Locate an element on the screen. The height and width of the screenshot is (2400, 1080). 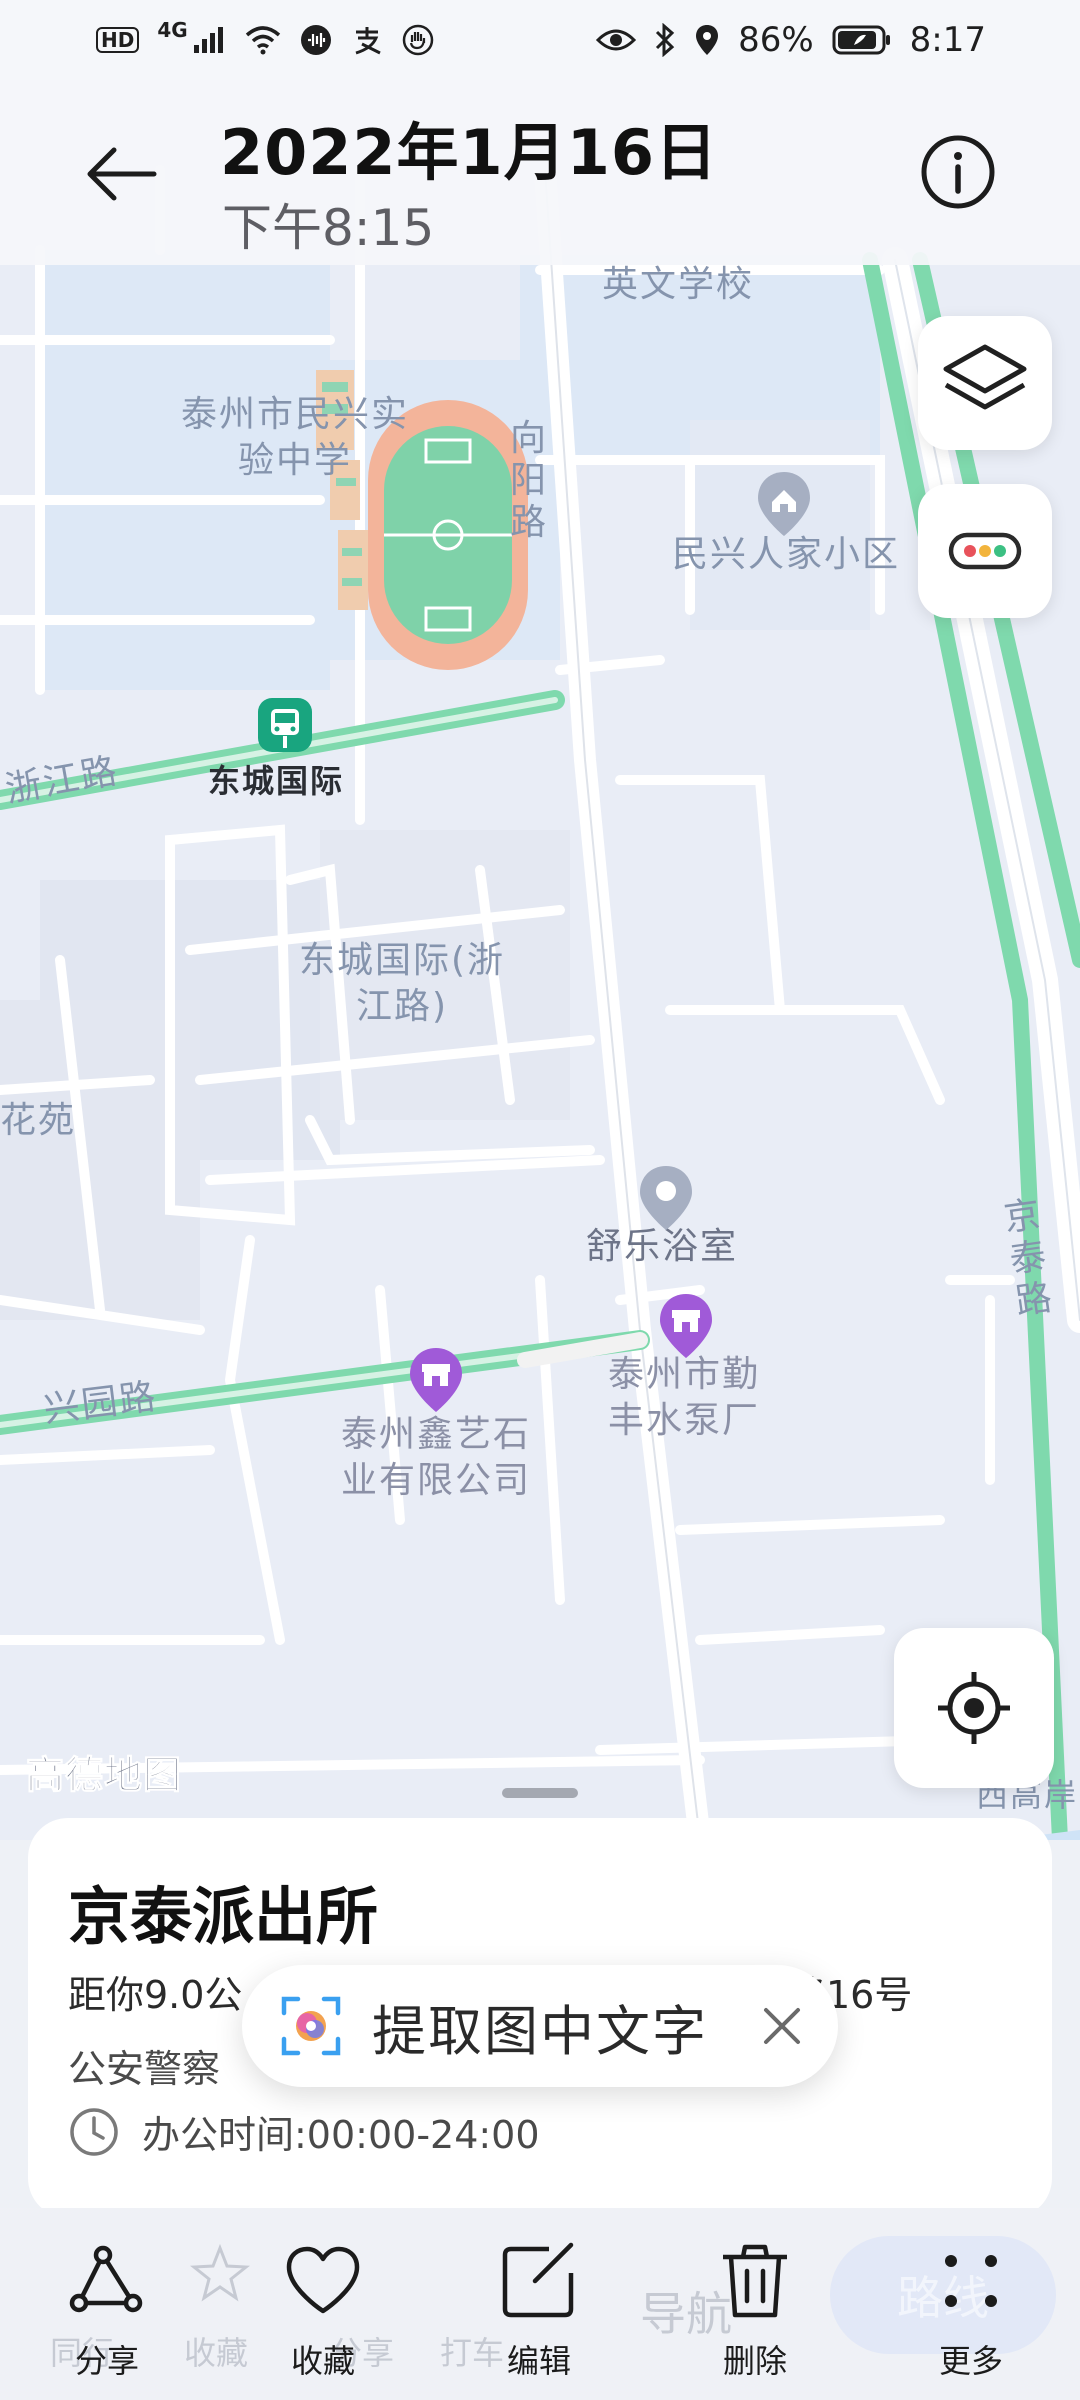
opening-hours: 办公时间:00:00-24:00 is located at coordinates (304, 2131).